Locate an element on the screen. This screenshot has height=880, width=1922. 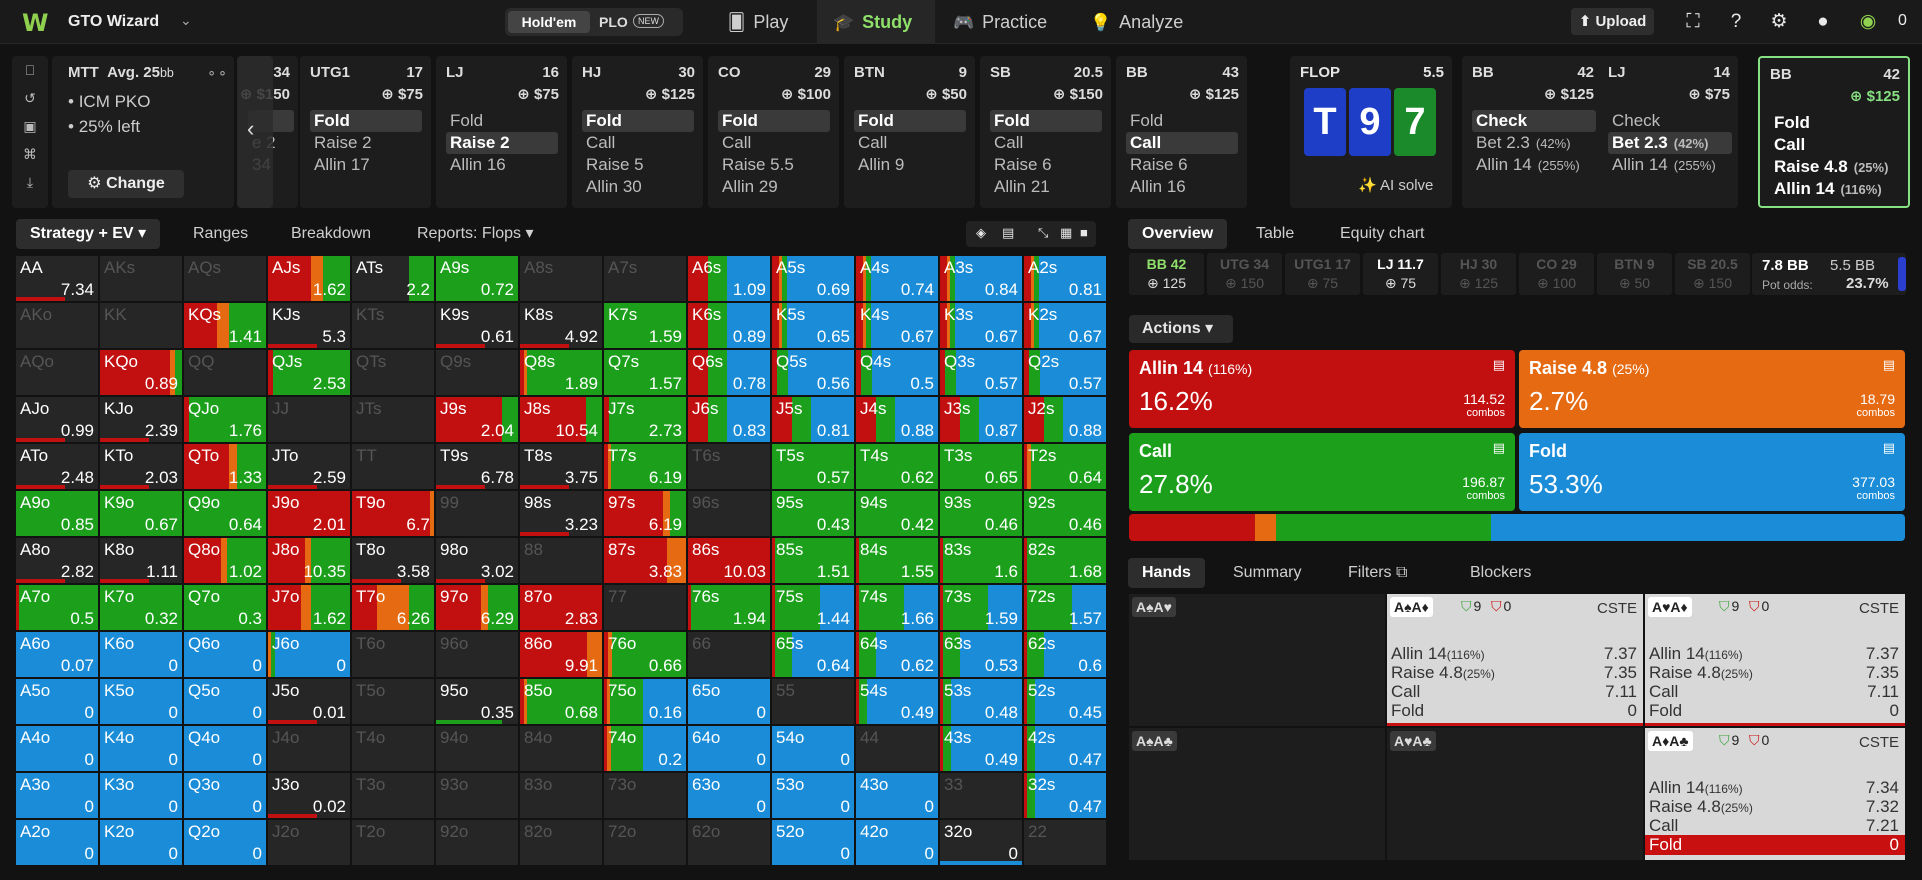
hand-cell-85o: 85o 0.68 is located at coordinates (561, 701).